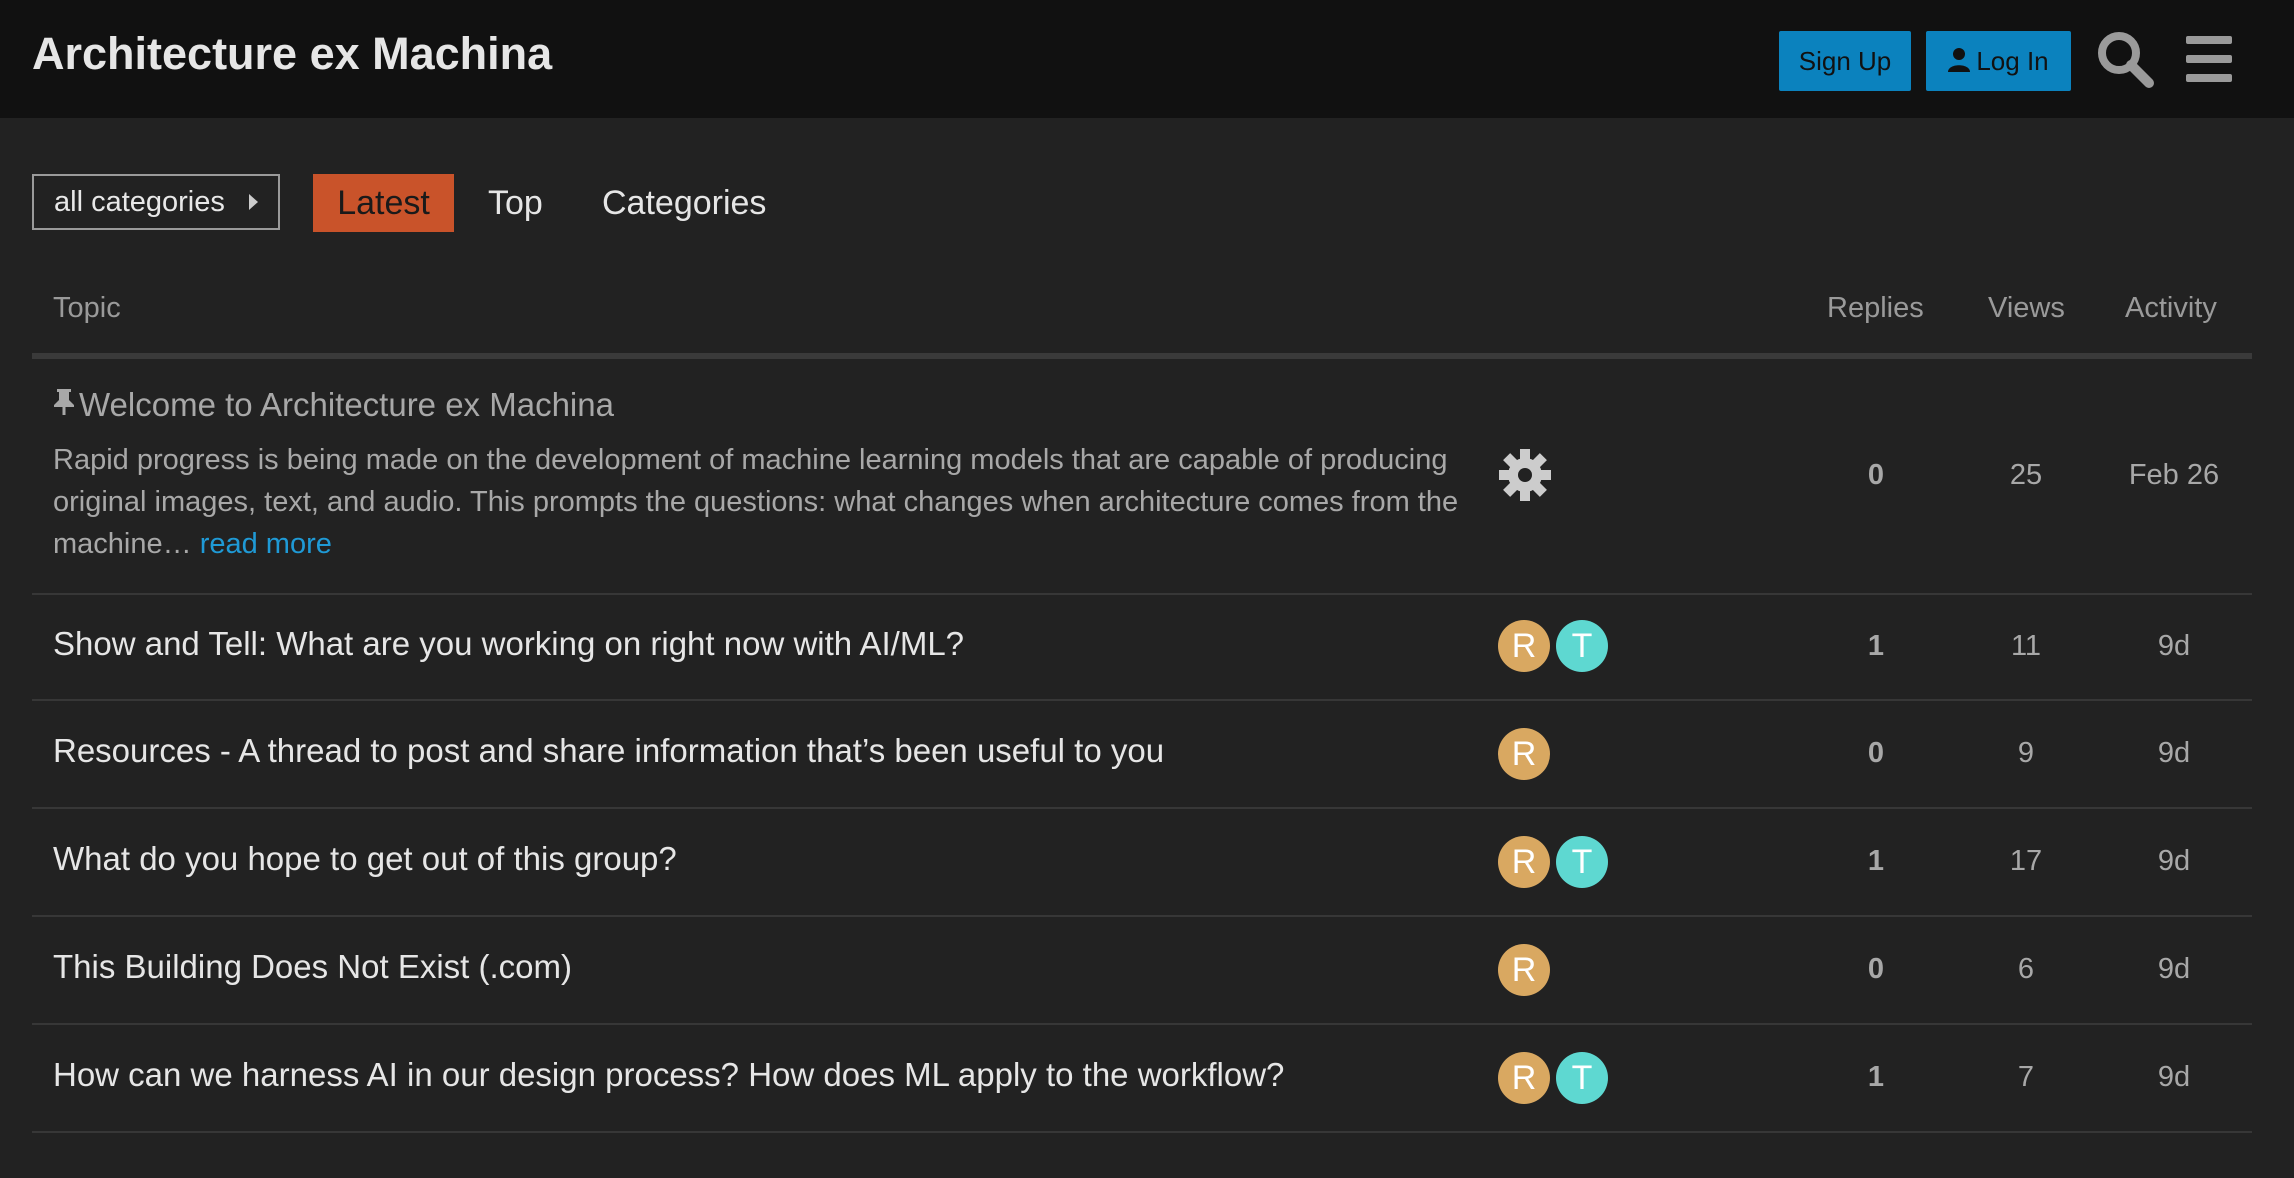  Describe the element at coordinates (2026, 475) in the screenshot. I see `view-count: 25` at that location.